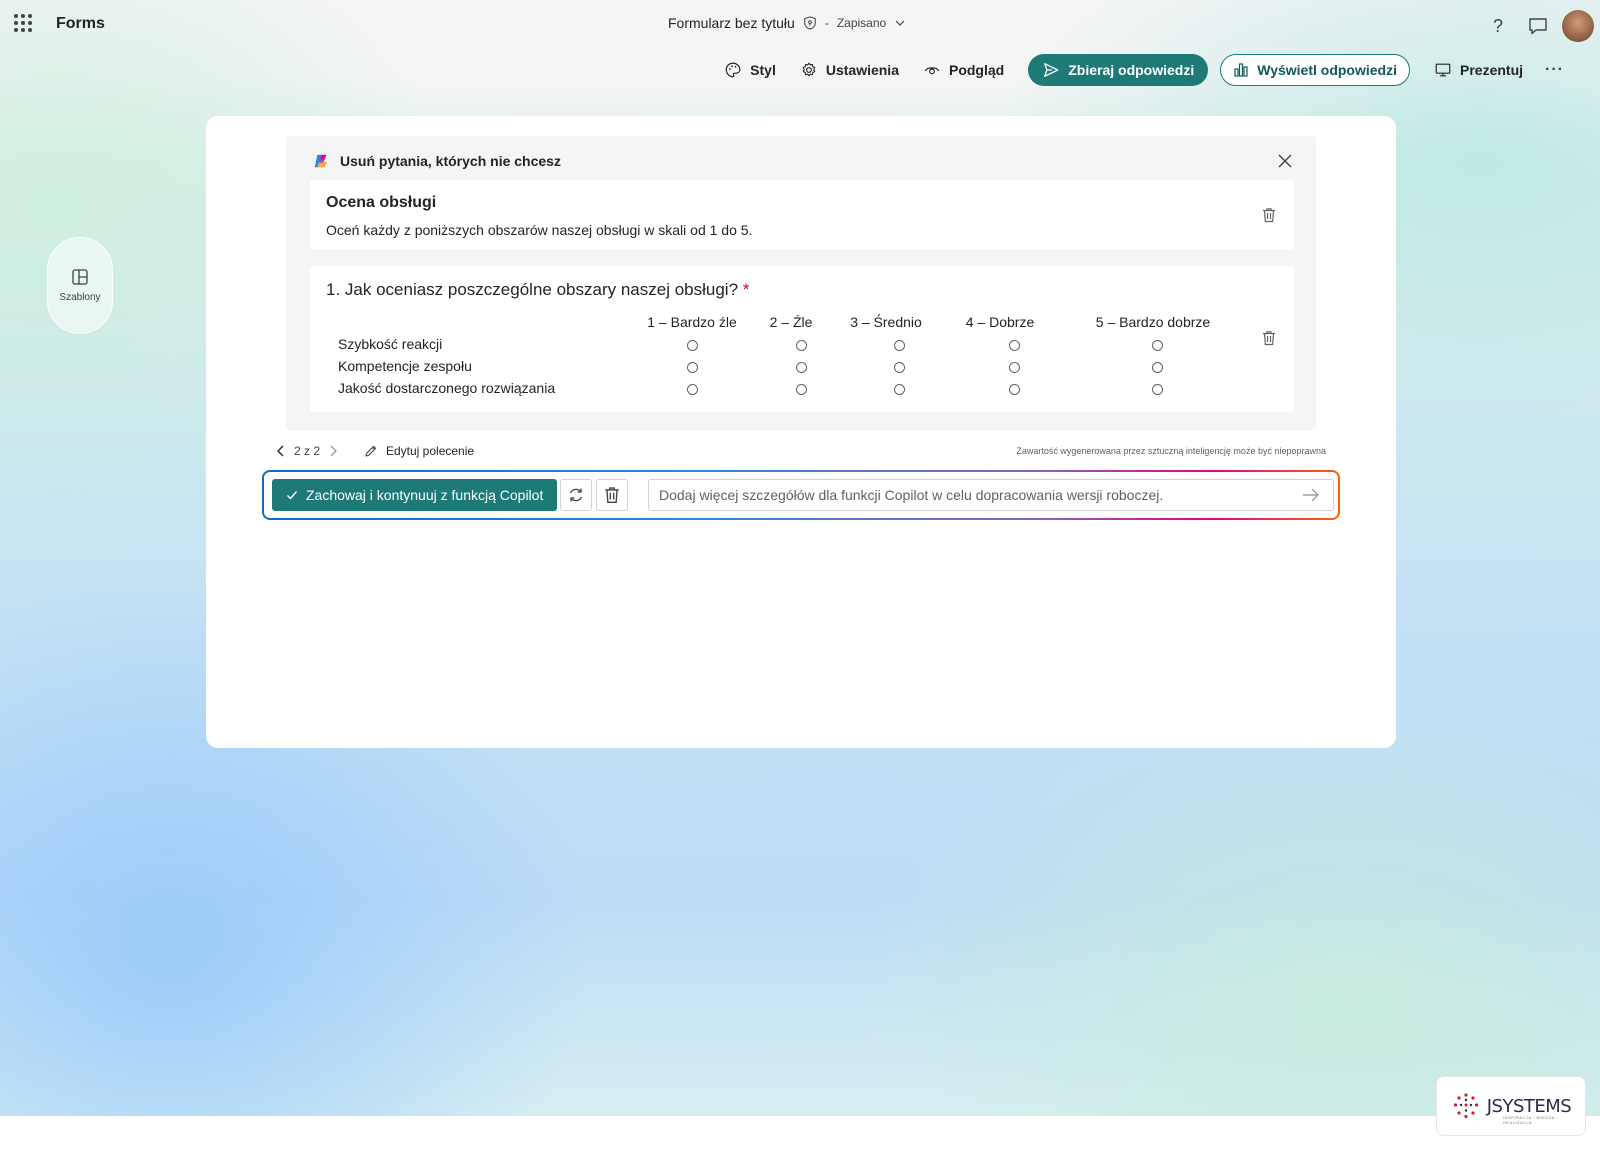 The height and width of the screenshot is (1150, 1600). What do you see at coordinates (1554, 70) in the screenshot?
I see `more-options-icon: ···` at bounding box center [1554, 70].